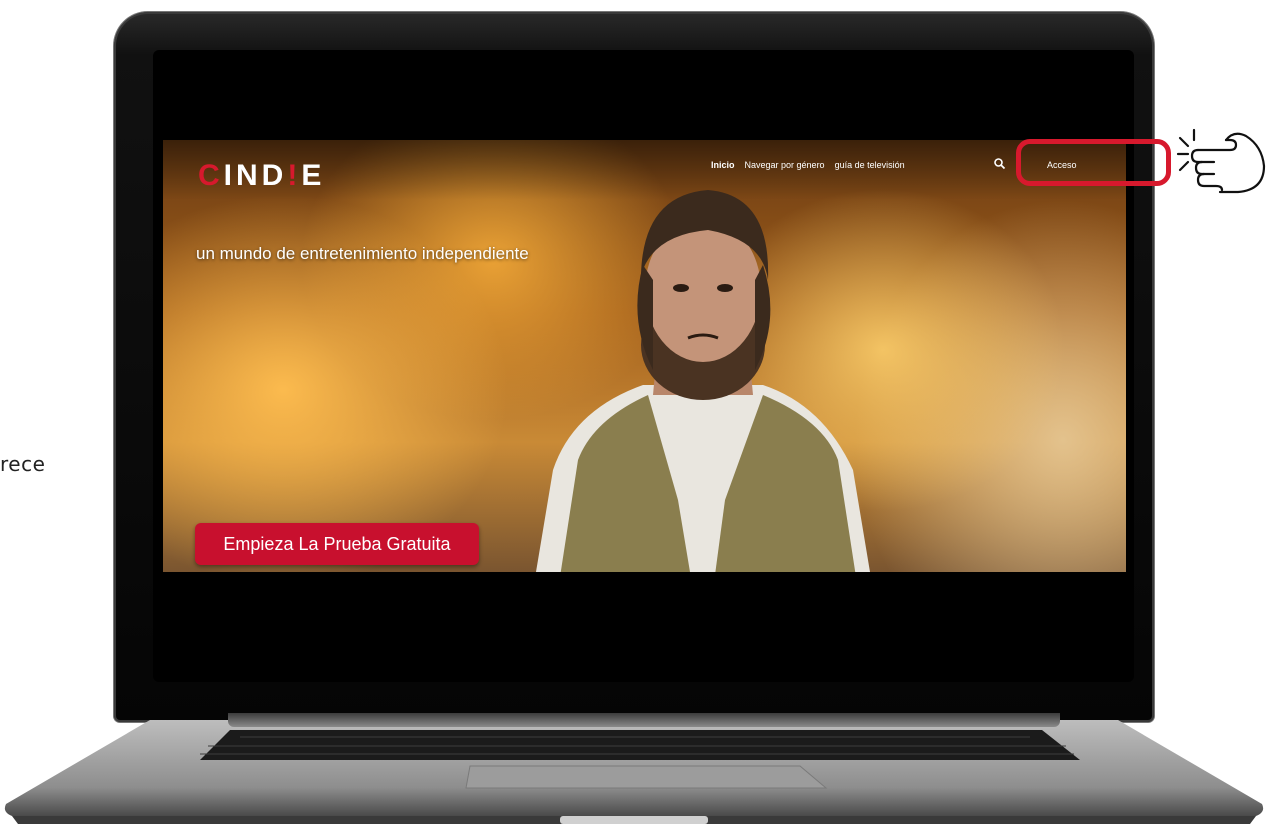  I want to click on site-logo: CIND!E, so click(261, 176).